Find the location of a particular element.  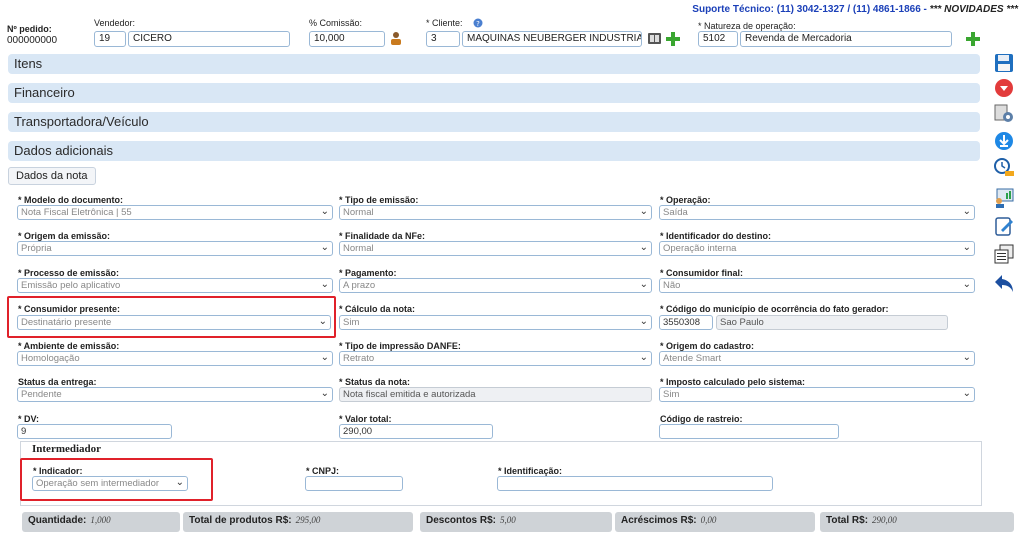

indicador-select: Operação sem intermediador ⌄ is located at coordinates (110, 483).